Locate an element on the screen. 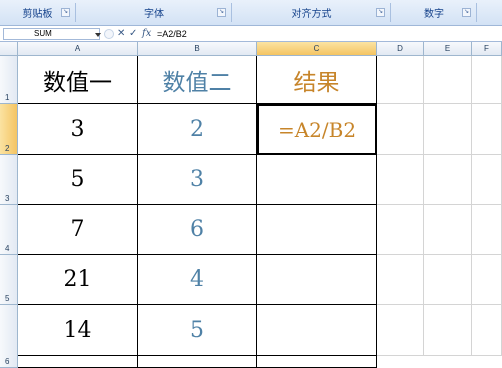 Image resolution: width=502 pixels, height=368 pixels. group-label-font: 字体 is located at coordinates (154, 14).